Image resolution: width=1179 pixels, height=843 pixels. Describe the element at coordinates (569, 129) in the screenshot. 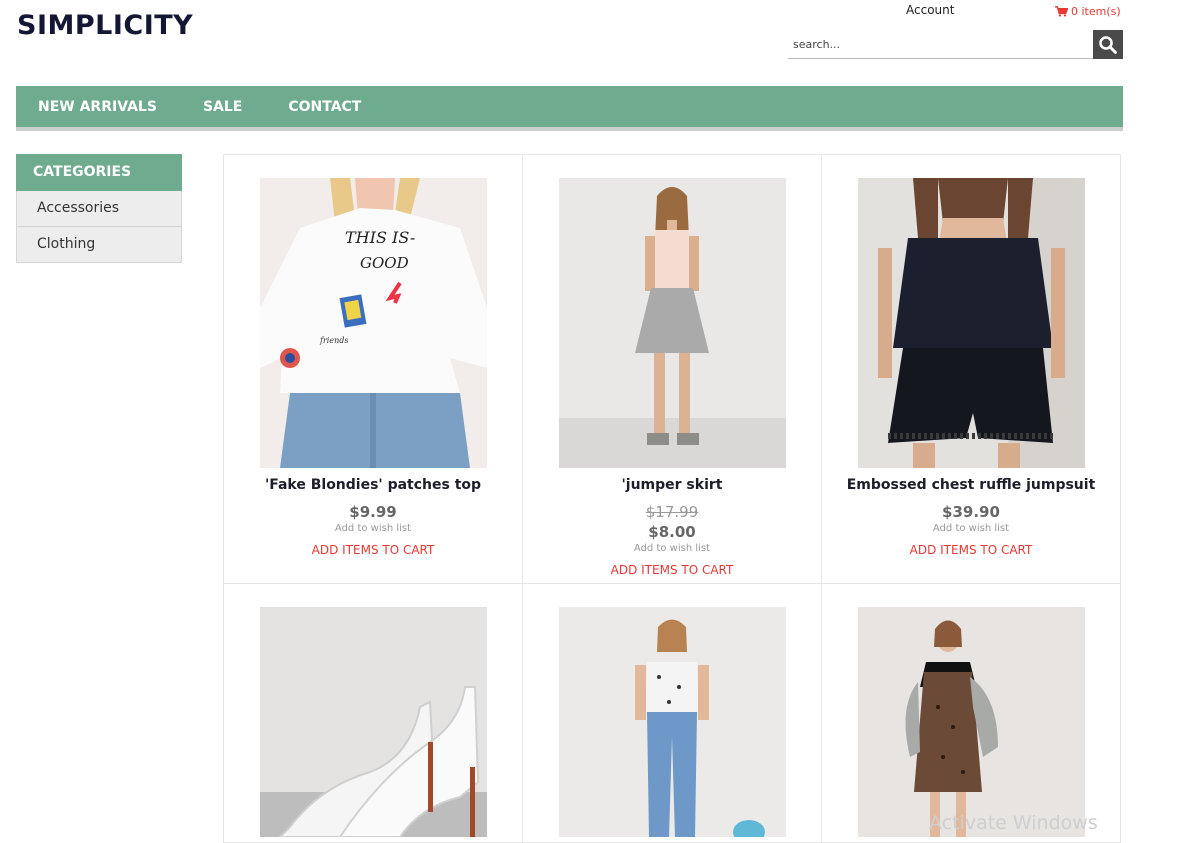

I see `nav-divider` at that location.